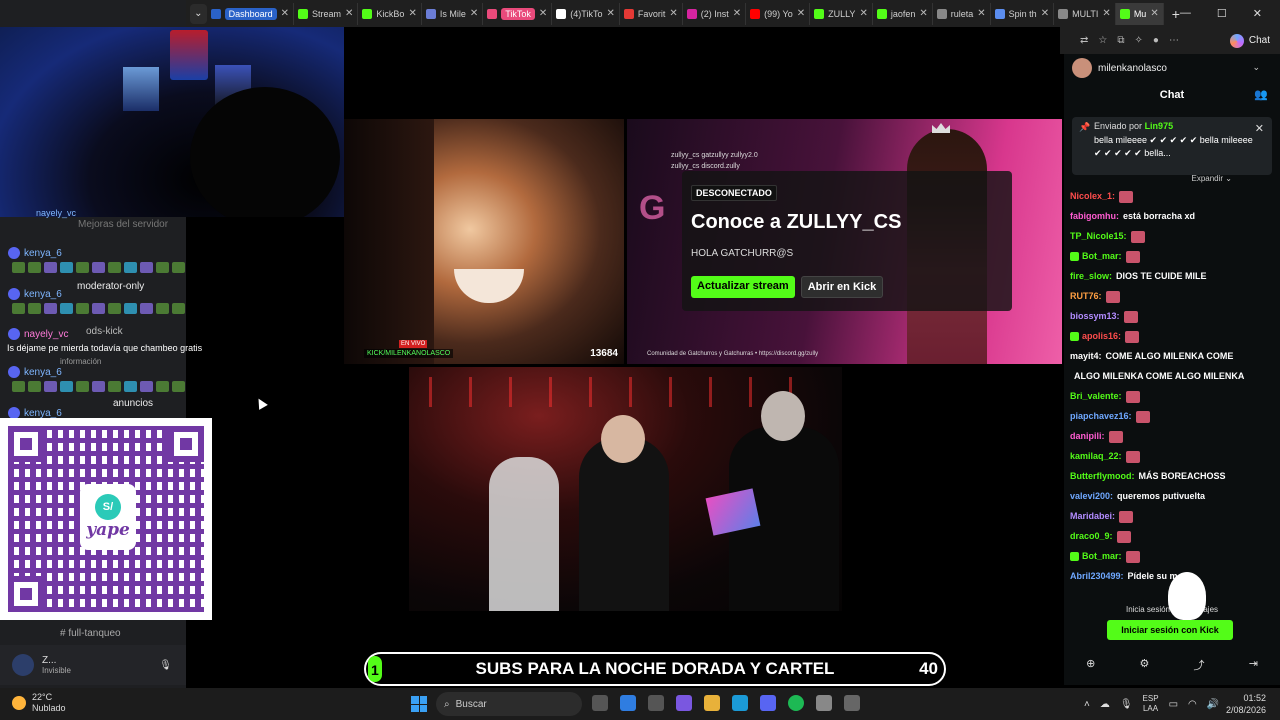 Image resolution: width=1280 pixels, height=720 pixels. Describe the element at coordinates (841, 13) in the screenshot. I see `browser-tab: ZULLY ✕` at that location.